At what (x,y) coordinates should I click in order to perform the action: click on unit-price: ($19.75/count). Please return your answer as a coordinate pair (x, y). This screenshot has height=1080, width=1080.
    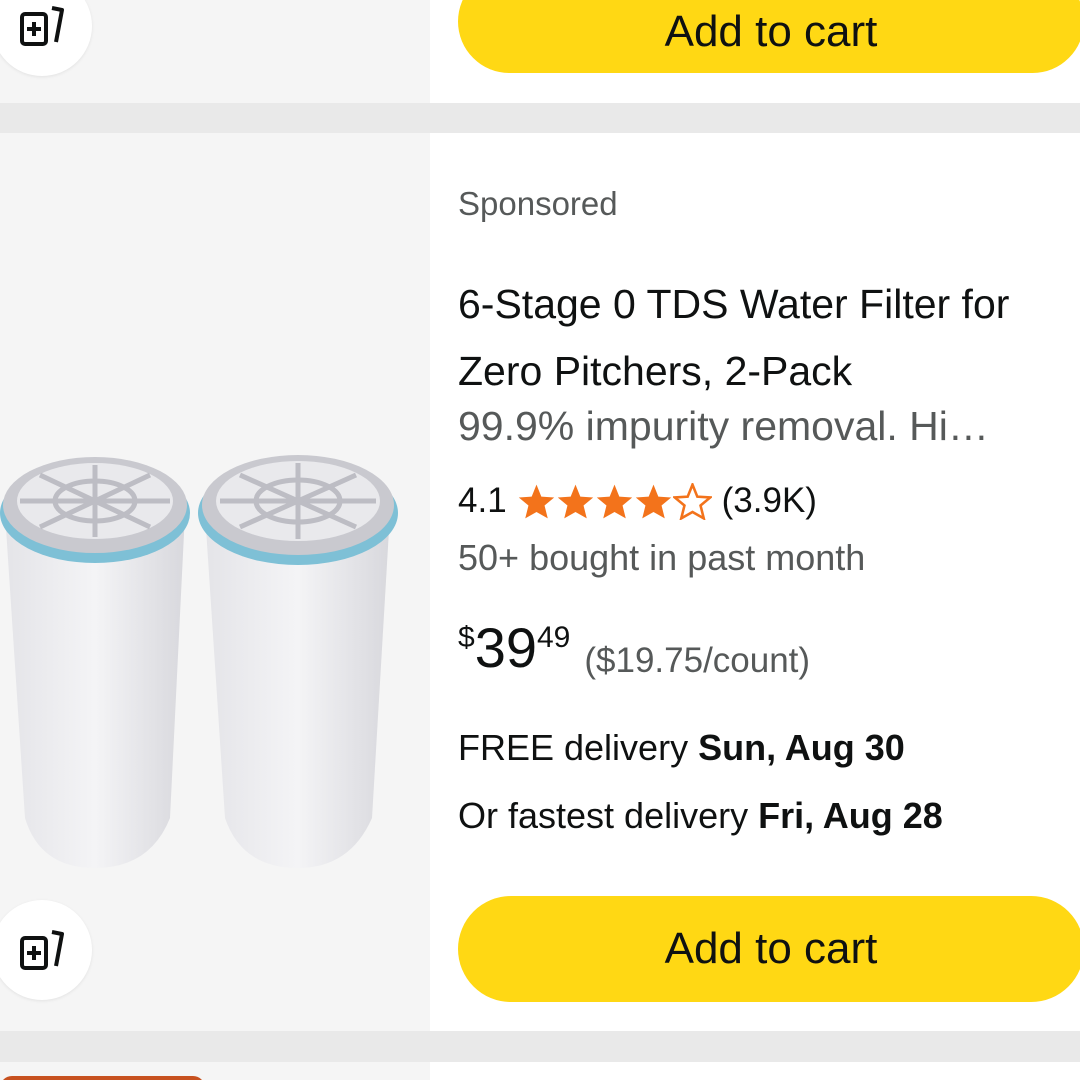
    Looking at the image, I should click on (697, 660).